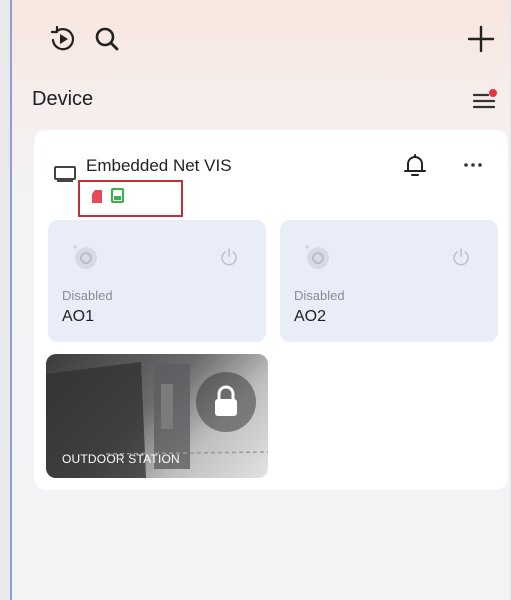 The image size is (511, 600). What do you see at coordinates (107, 39) in the screenshot?
I see `search-icon` at bounding box center [107, 39].